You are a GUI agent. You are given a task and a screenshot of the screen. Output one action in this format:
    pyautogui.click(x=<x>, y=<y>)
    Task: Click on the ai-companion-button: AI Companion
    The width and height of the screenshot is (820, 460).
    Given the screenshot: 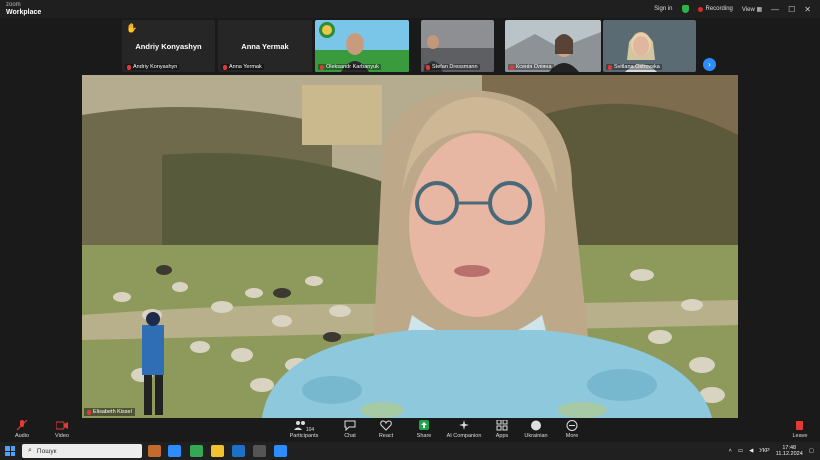 What is the action you would take?
    pyautogui.click(x=464, y=429)
    